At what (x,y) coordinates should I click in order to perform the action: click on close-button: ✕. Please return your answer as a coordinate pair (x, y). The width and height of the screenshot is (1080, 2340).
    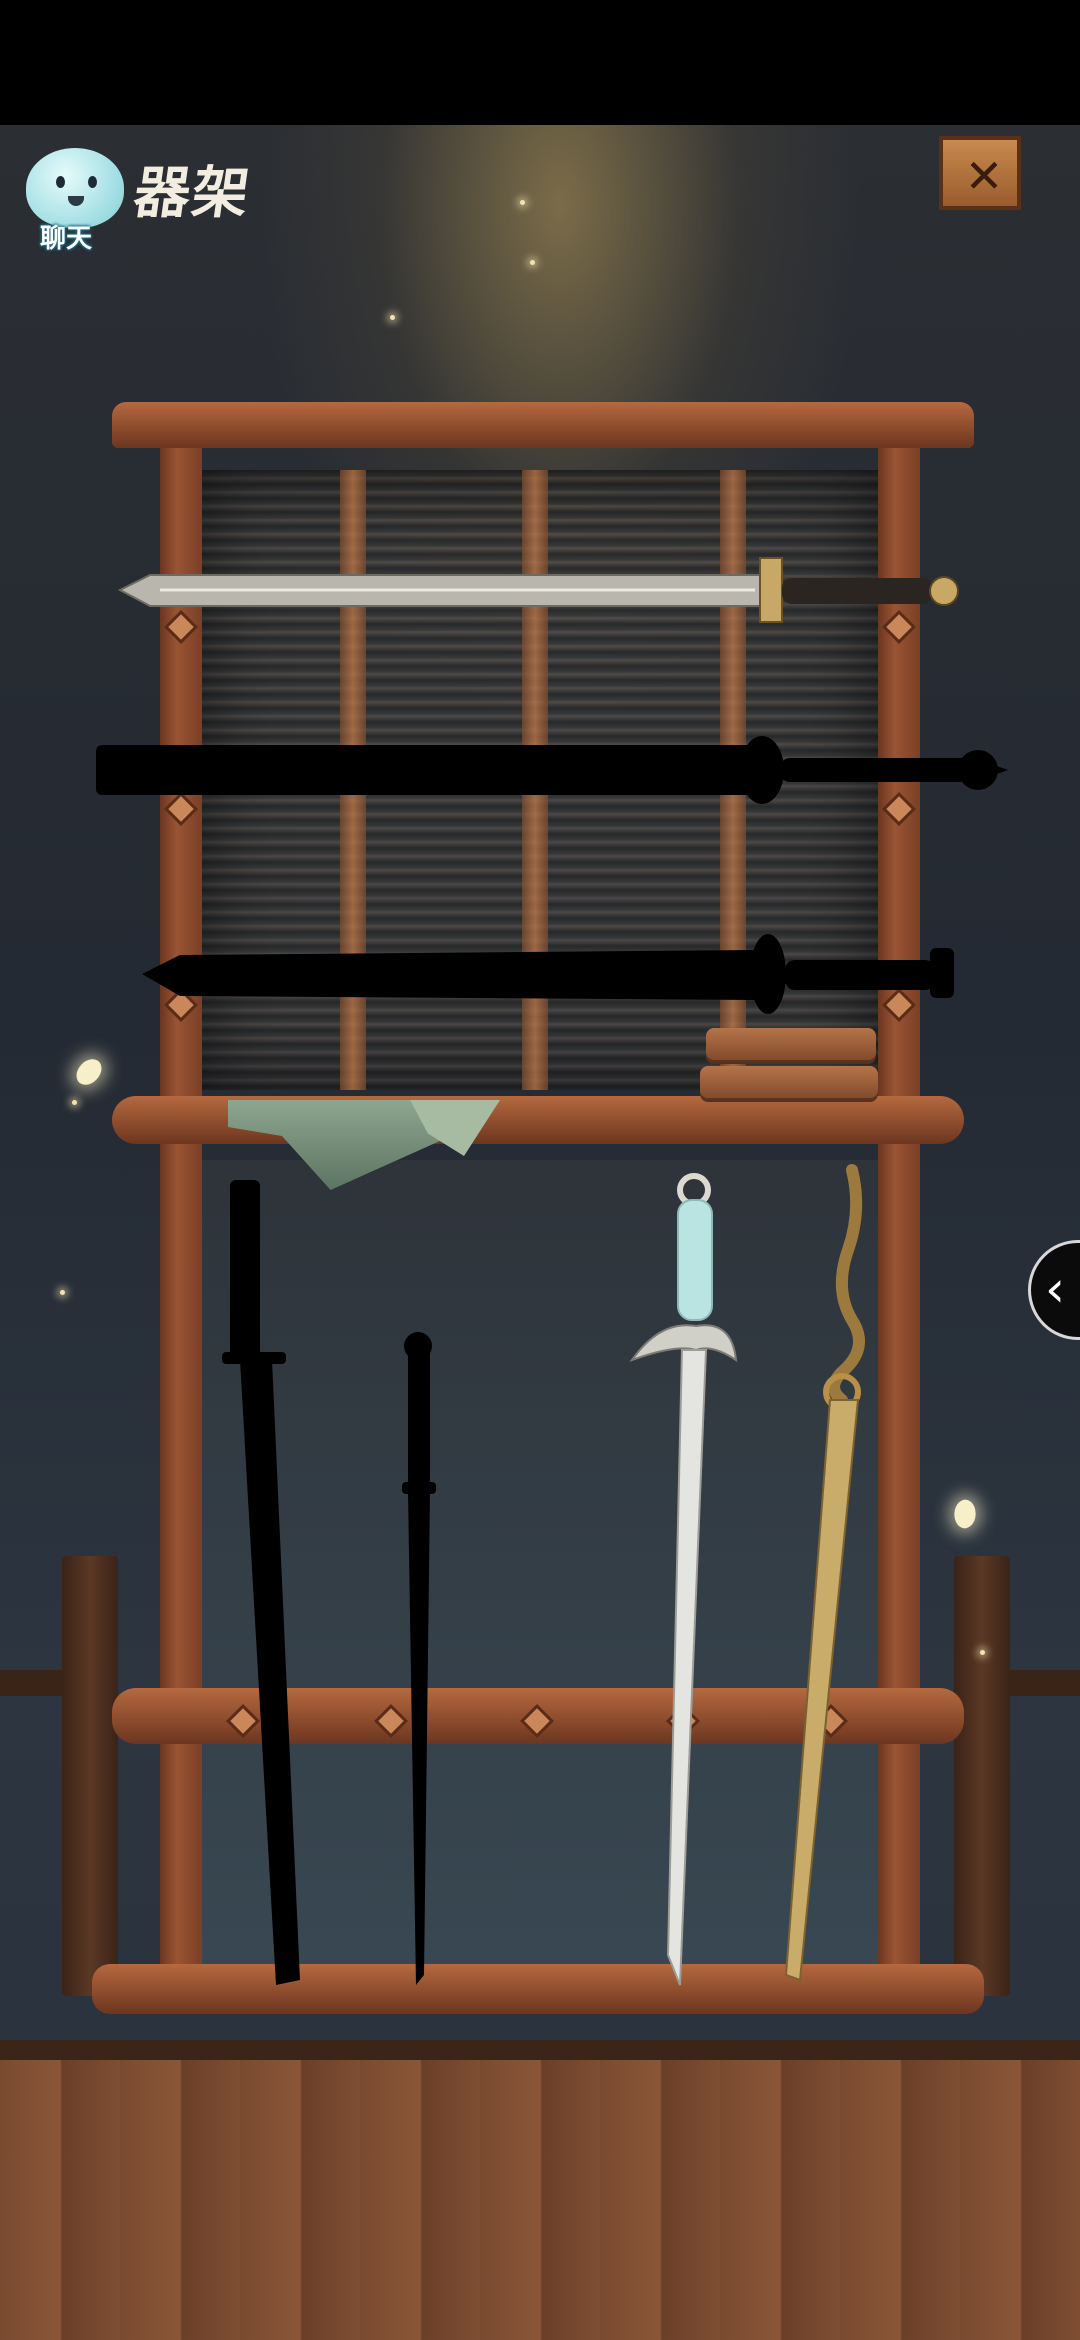
    Looking at the image, I should click on (980, 172).